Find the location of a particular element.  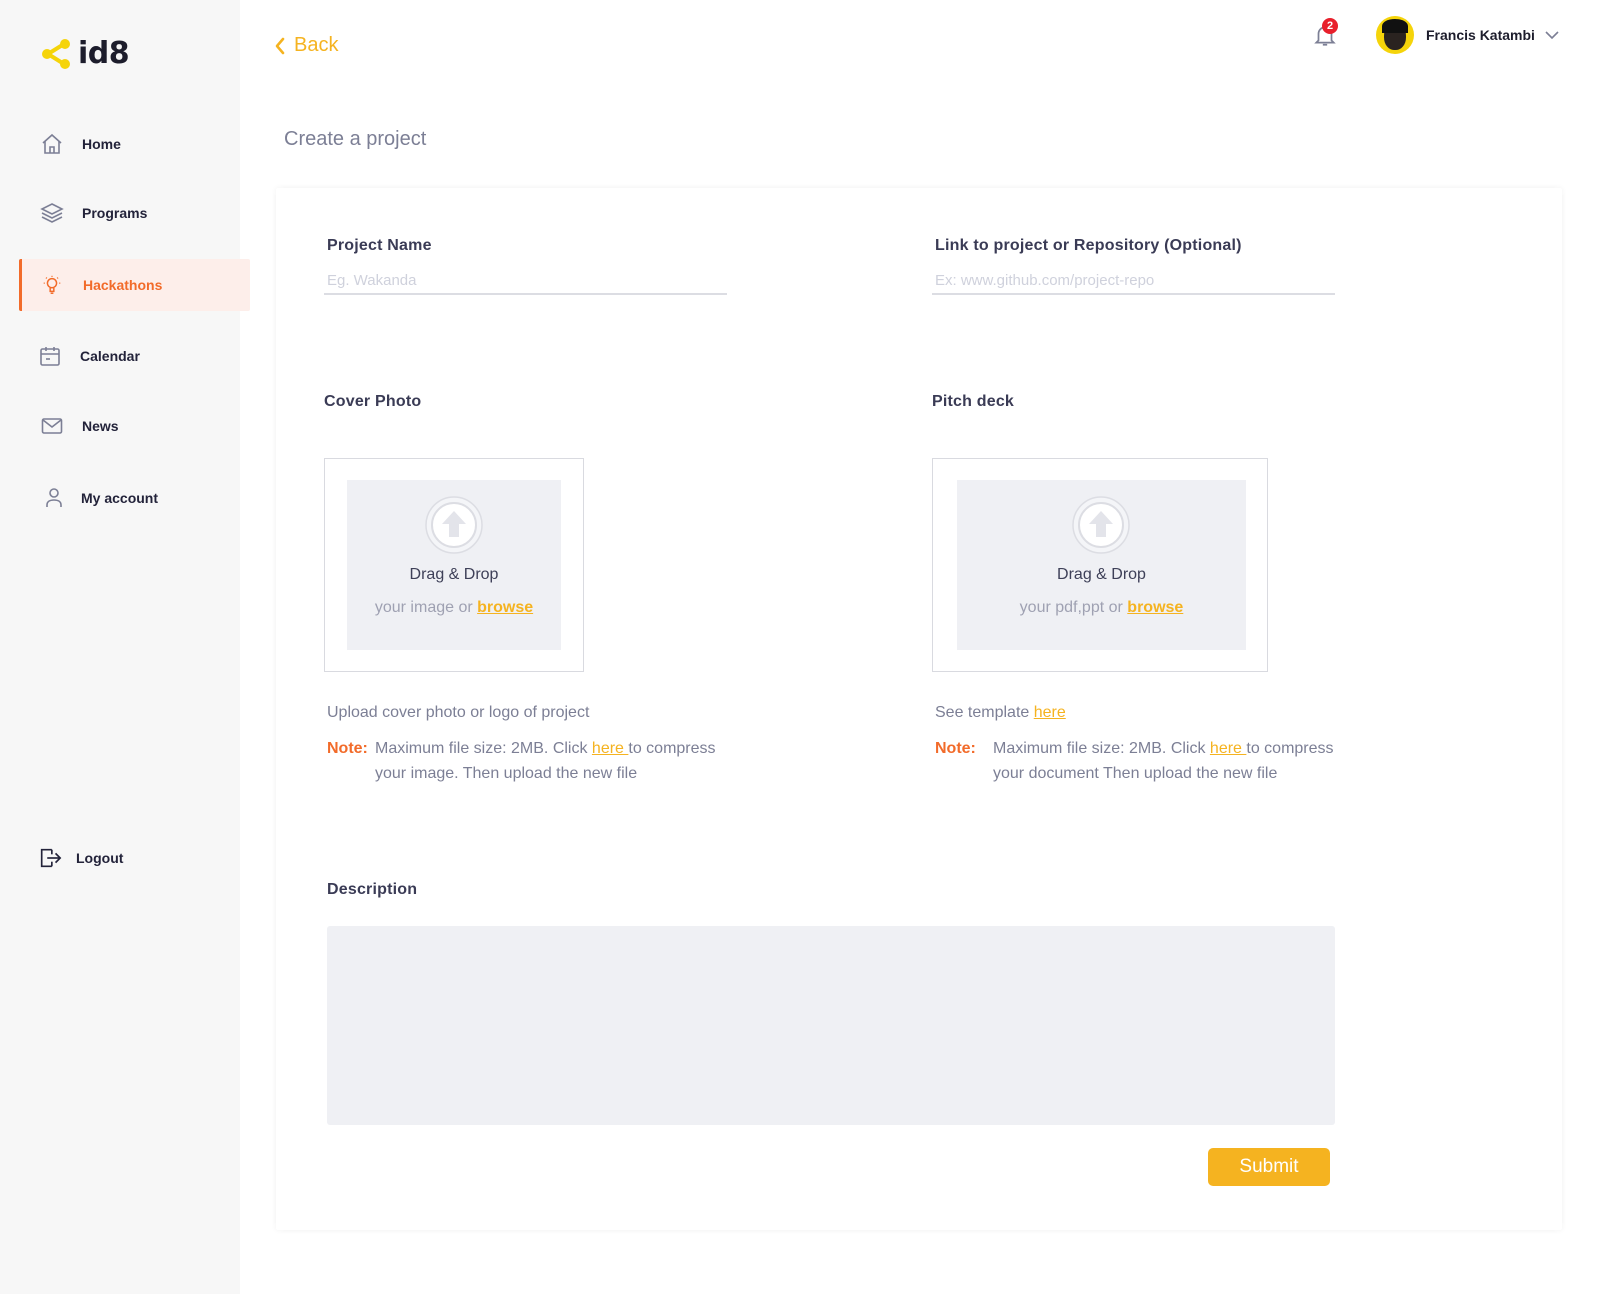

sidebar-item-label: Calendar is located at coordinates (110, 356).